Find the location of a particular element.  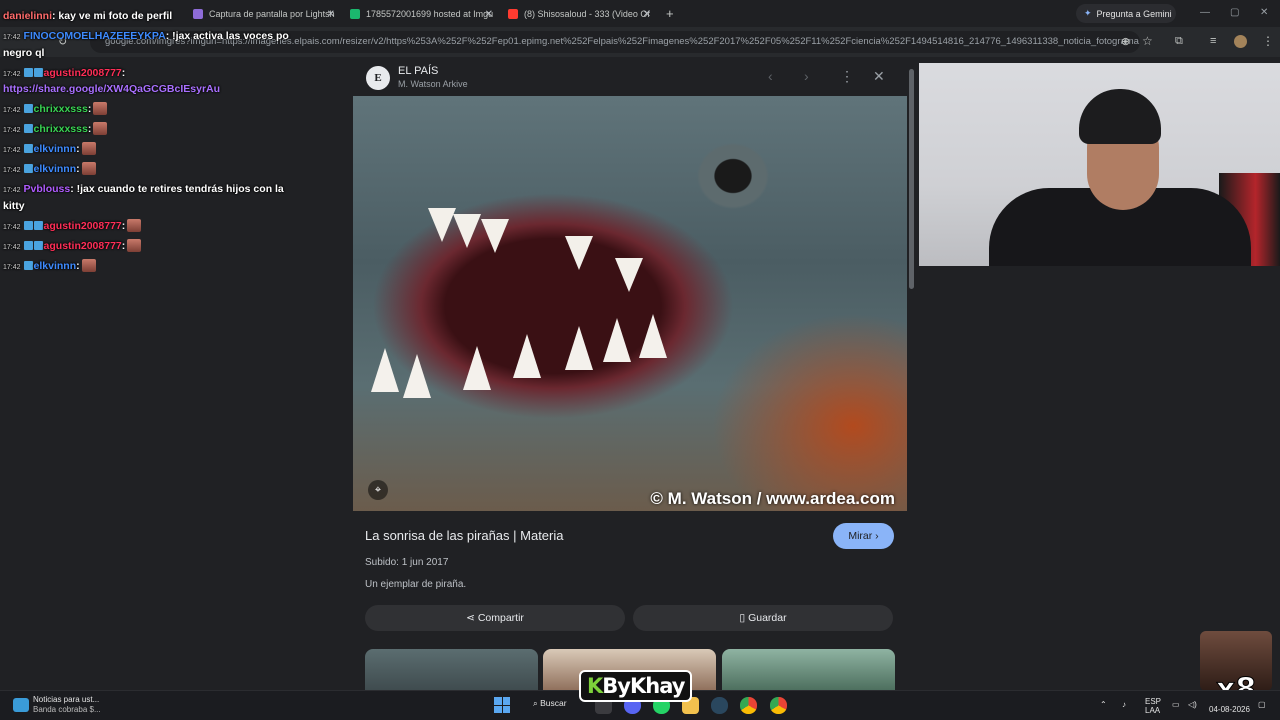

share-label: Compartir is located at coordinates (500, 618).